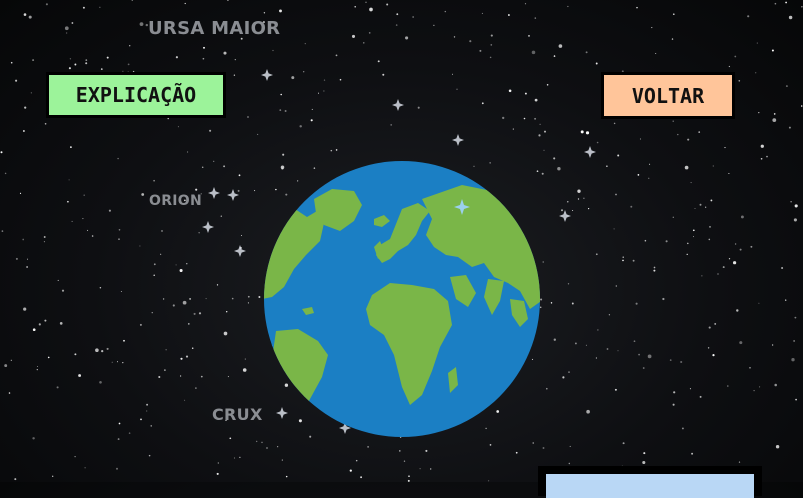 Image resolution: width=803 pixels, height=498 pixels. What do you see at coordinates (136, 95) in the screenshot?
I see `explicacao-button: EXPLICAÇÃO` at bounding box center [136, 95].